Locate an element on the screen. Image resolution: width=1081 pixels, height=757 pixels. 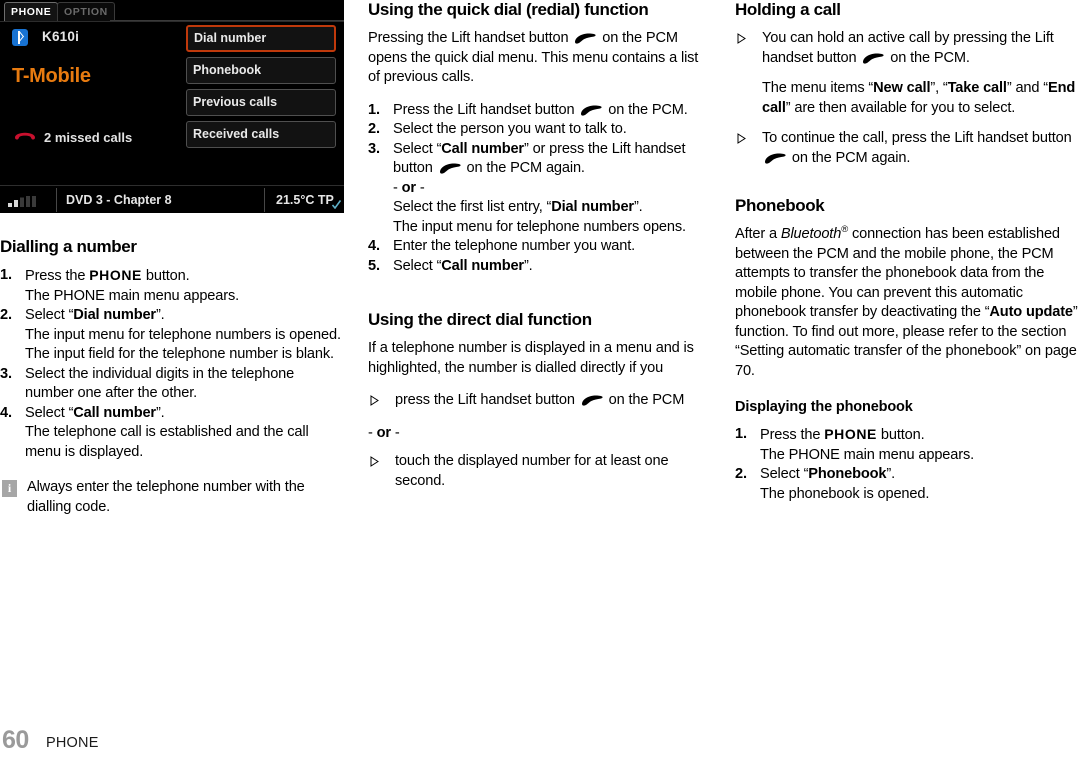
pcm-tab-bar: PHONE OPTION is located at coordinates (172, 11).